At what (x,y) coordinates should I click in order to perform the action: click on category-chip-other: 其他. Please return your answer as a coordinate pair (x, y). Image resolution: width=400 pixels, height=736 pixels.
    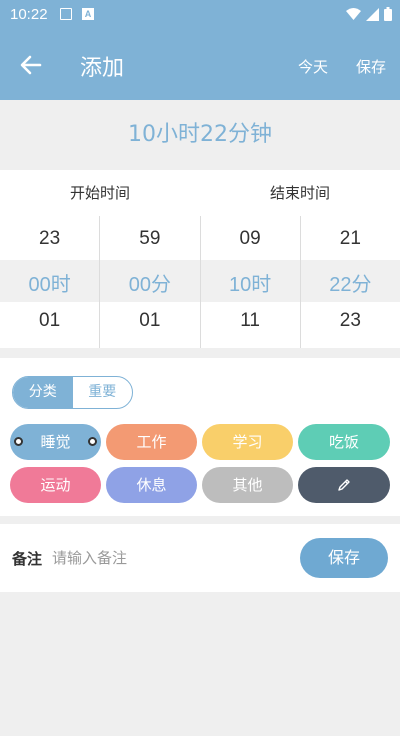
    Looking at the image, I should click on (247, 485).